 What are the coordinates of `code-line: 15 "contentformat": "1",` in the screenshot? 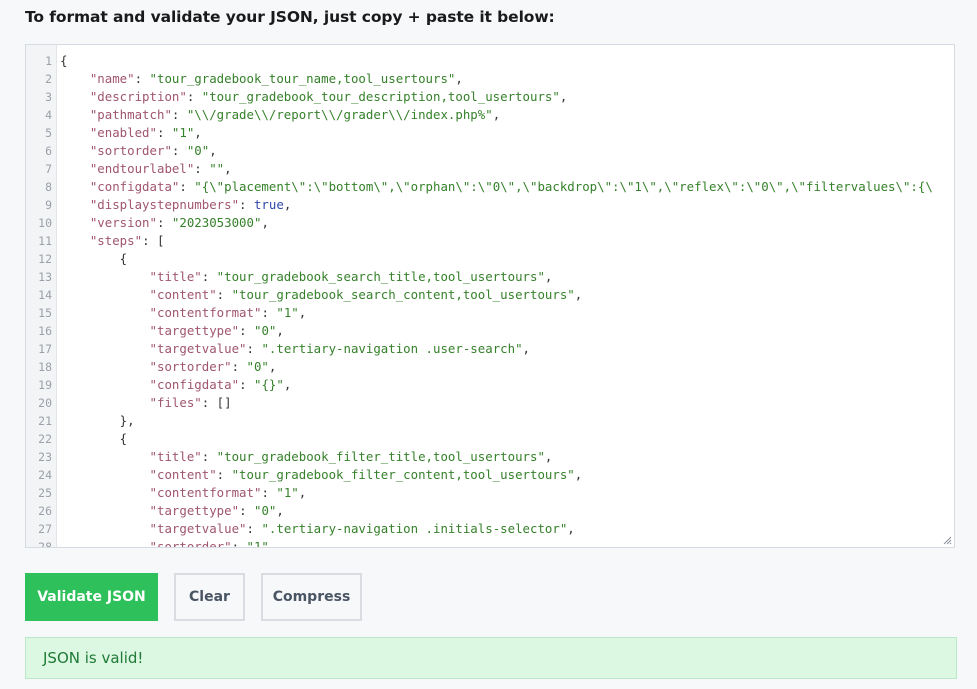 It's located at (490, 313).